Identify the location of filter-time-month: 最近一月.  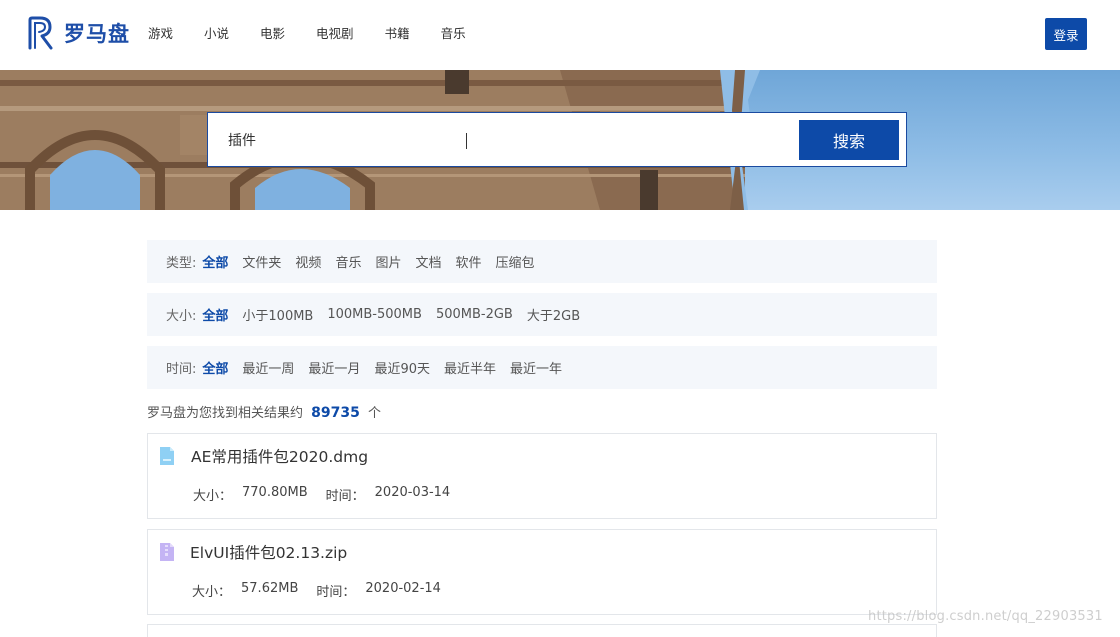
(334, 367).